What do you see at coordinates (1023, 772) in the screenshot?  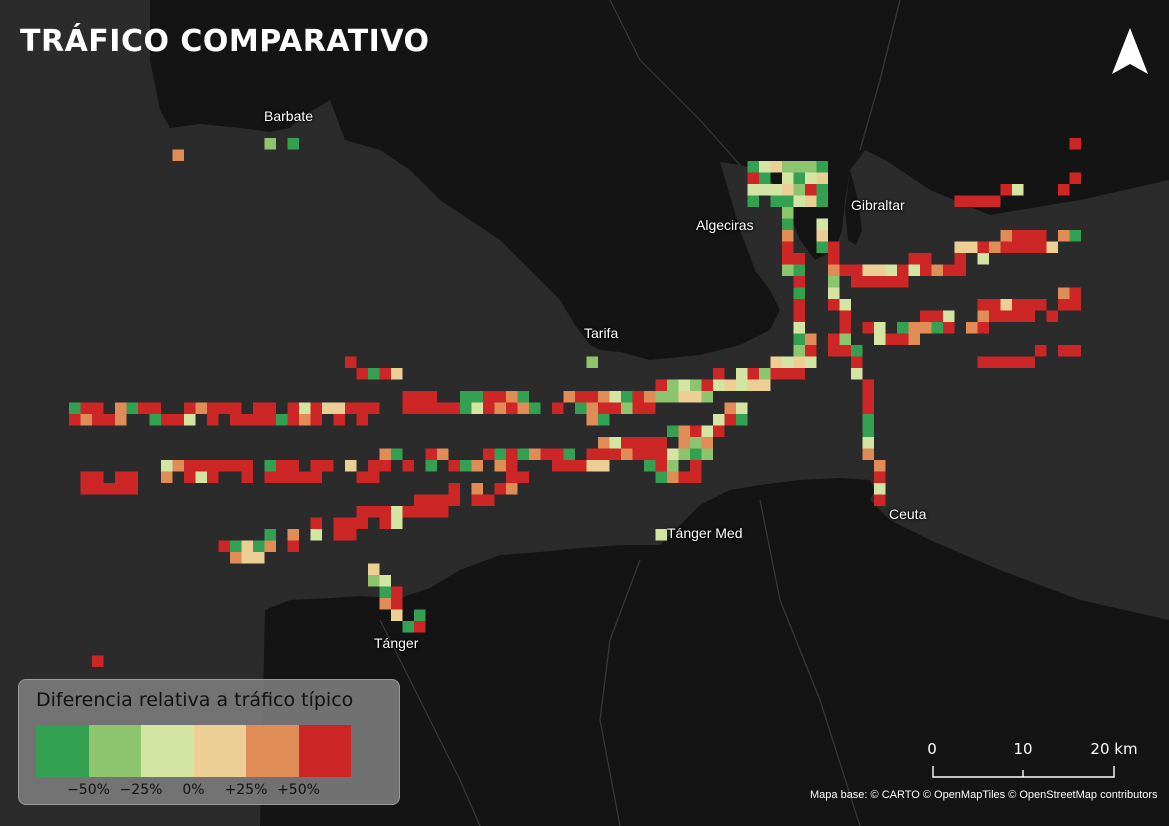 I see `scale-bar-line` at bounding box center [1023, 772].